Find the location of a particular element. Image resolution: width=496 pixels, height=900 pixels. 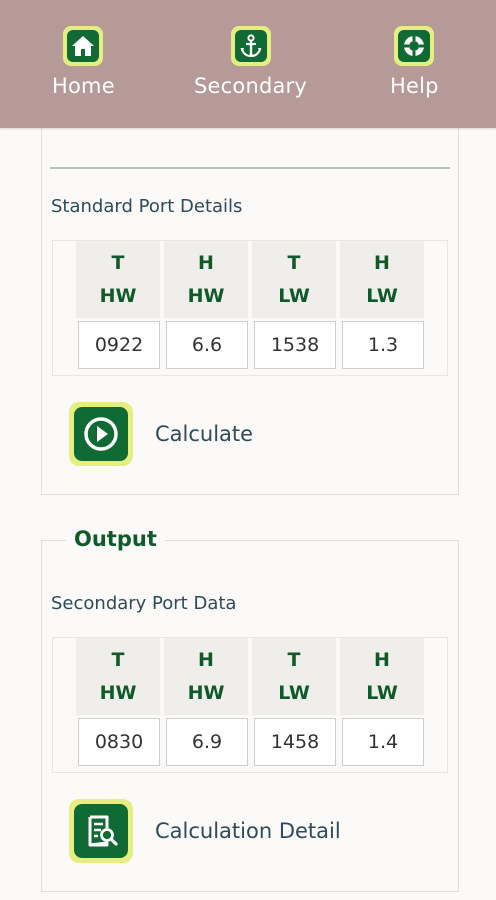

calculation-detail-label: Calculation Detail is located at coordinates (248, 831).